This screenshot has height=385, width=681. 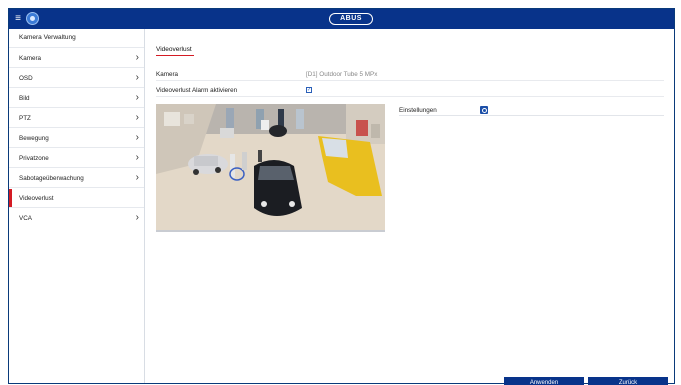 I want to click on sidebar-item-ptz: PTZ ›, so click(x=76, y=117).